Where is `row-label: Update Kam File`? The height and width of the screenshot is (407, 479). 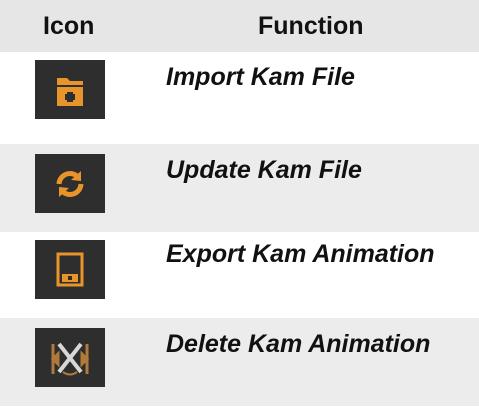
row-label: Update Kam File is located at coordinates (264, 170).